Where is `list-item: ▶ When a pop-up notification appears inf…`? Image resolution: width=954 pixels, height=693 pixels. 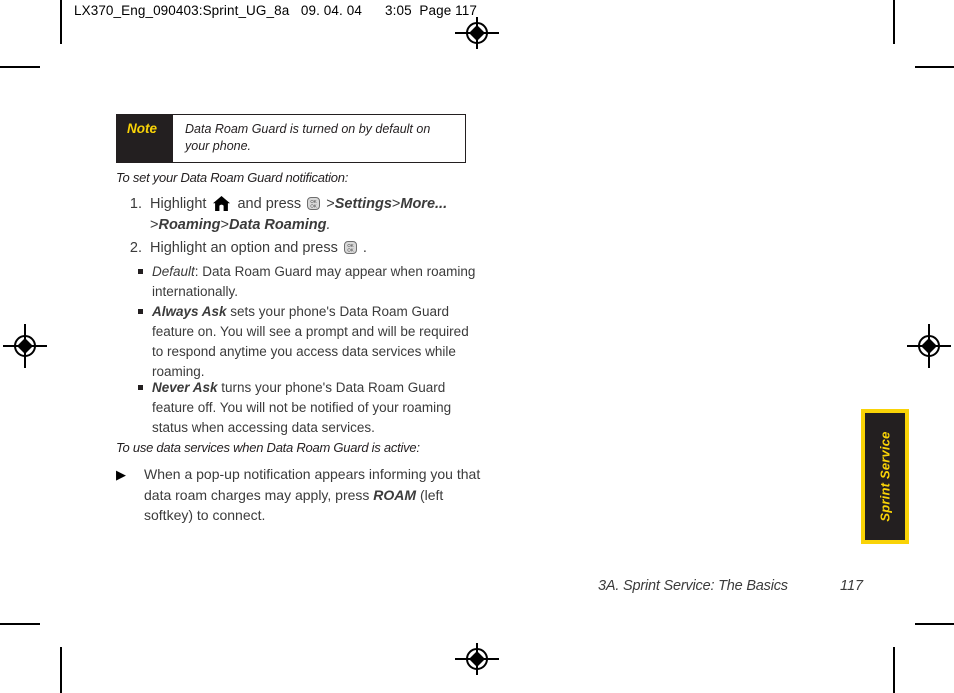
list-item: ▶ When a pop-up notification appears inf… is located at coordinates (301, 495).